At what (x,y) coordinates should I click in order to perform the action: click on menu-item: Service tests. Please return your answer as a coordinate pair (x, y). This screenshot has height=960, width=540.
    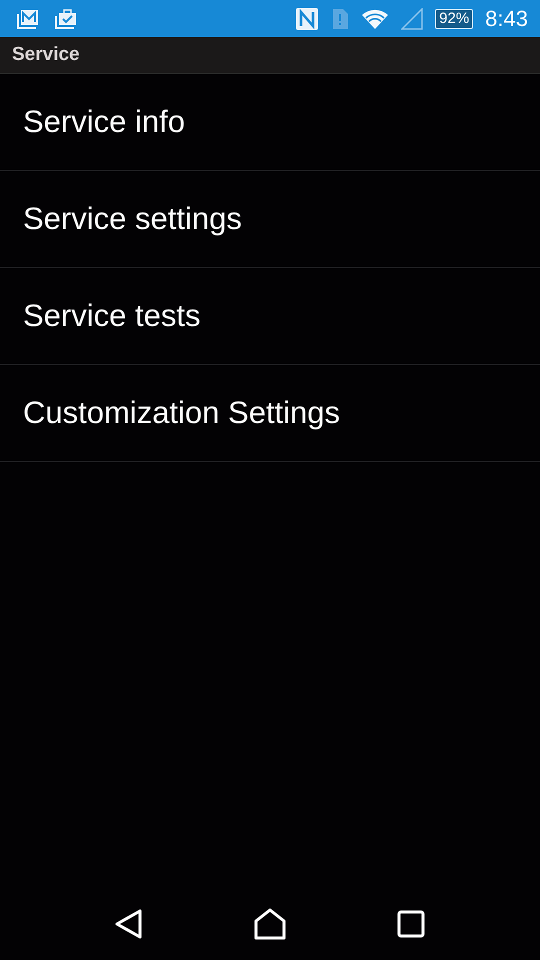
    Looking at the image, I should click on (111, 316).